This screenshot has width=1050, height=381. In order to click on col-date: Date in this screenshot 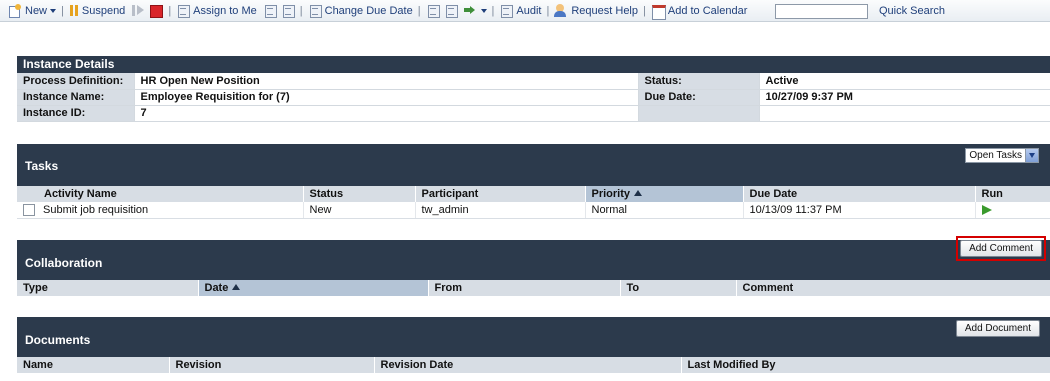, I will do `click(313, 288)`.